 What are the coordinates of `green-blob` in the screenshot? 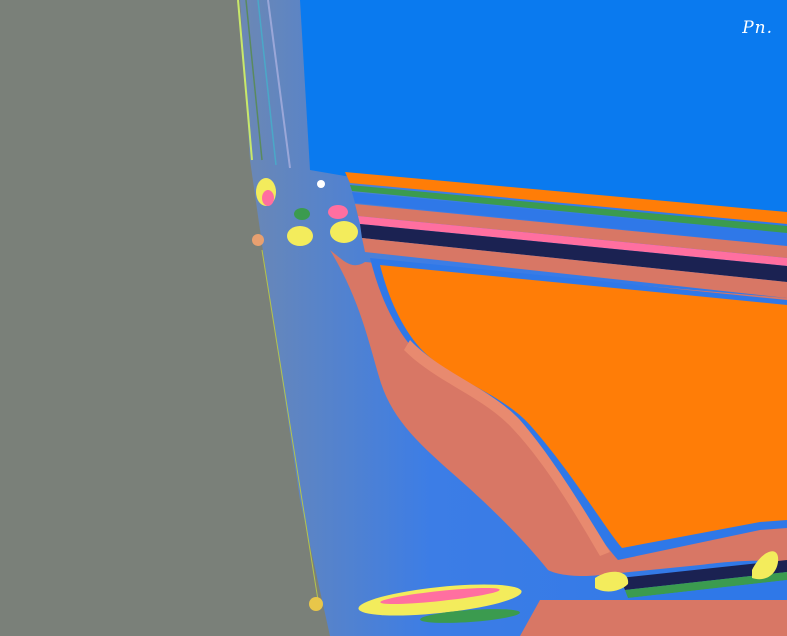 It's located at (302, 214).